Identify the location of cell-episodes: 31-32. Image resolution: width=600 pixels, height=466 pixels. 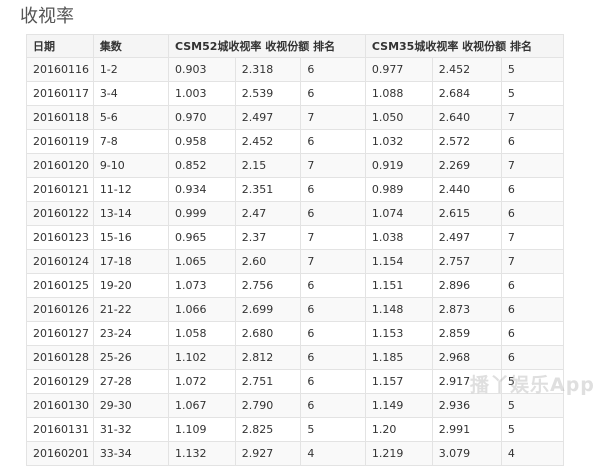
(130, 429).